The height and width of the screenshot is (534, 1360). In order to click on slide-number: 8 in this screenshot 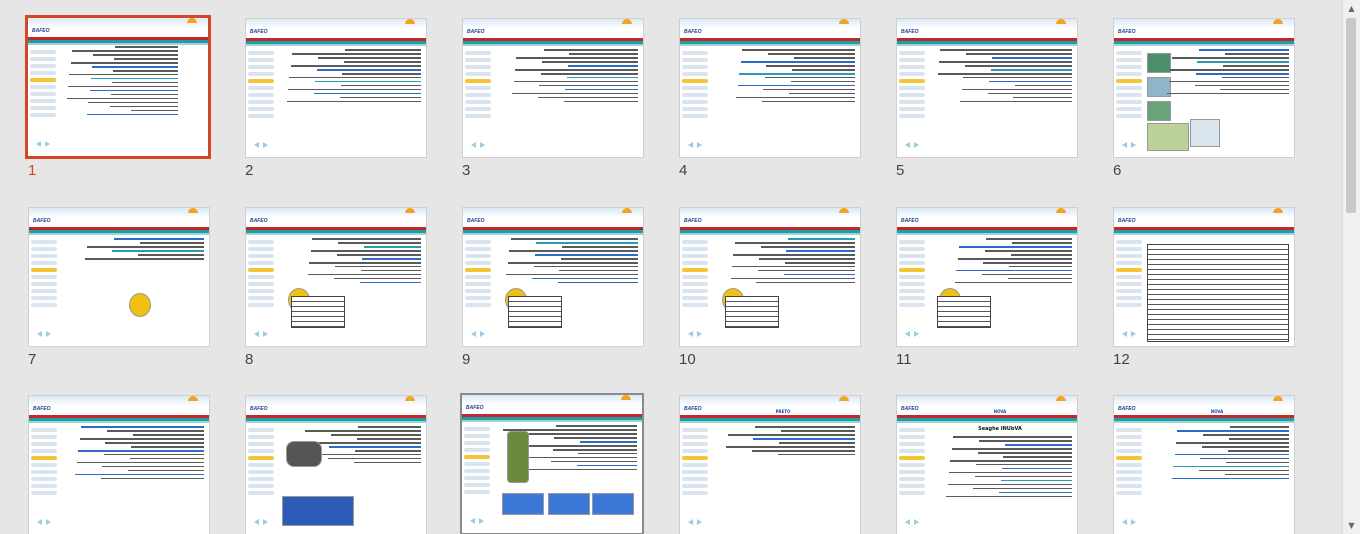, I will do `click(249, 359)`.